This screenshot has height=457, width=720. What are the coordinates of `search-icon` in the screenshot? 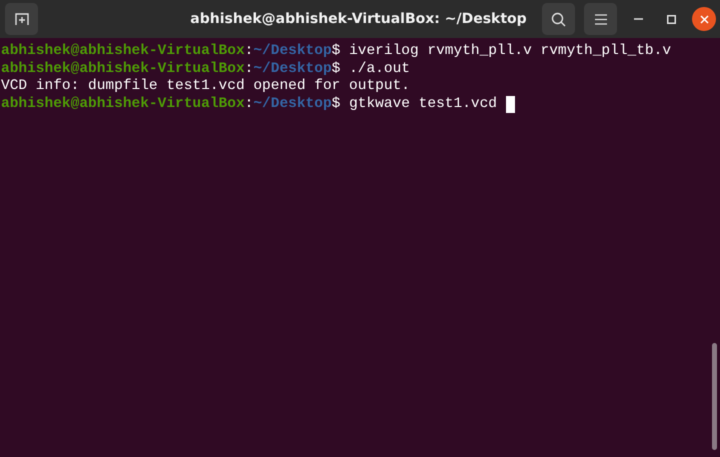 It's located at (558, 19).